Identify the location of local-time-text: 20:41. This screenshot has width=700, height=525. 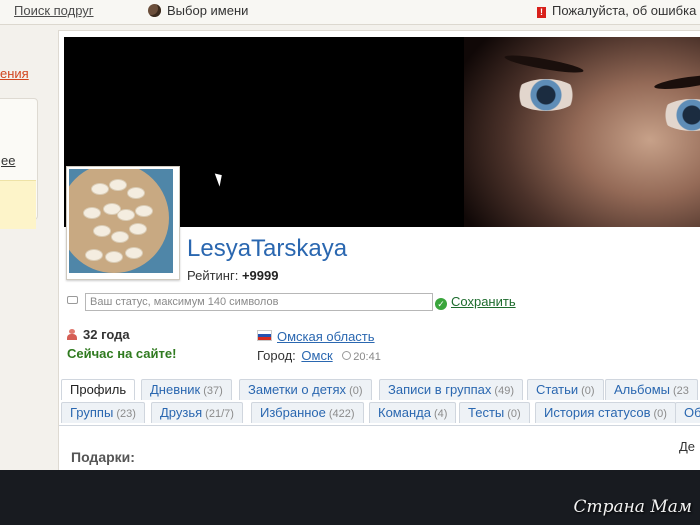
(367, 357).